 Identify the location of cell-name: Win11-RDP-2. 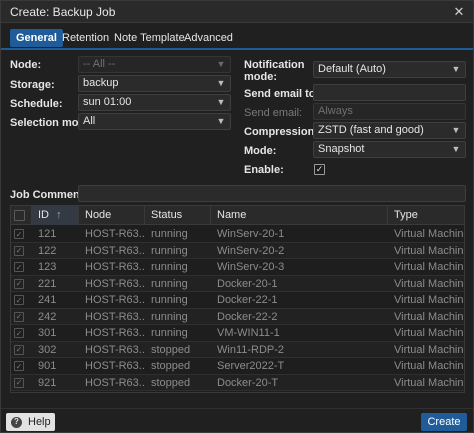
(251, 349).